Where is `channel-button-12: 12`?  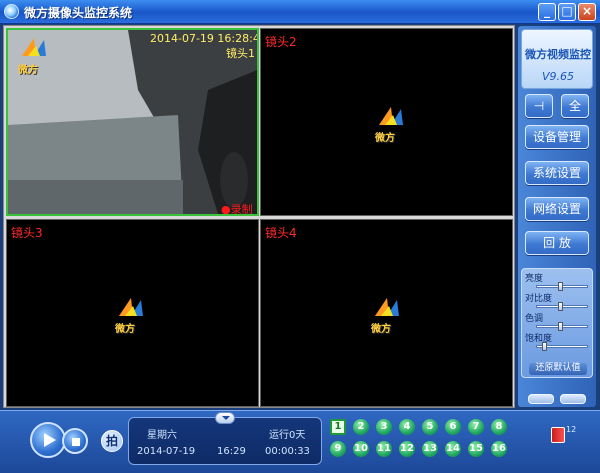 channel-button-12: 12 is located at coordinates (407, 449).